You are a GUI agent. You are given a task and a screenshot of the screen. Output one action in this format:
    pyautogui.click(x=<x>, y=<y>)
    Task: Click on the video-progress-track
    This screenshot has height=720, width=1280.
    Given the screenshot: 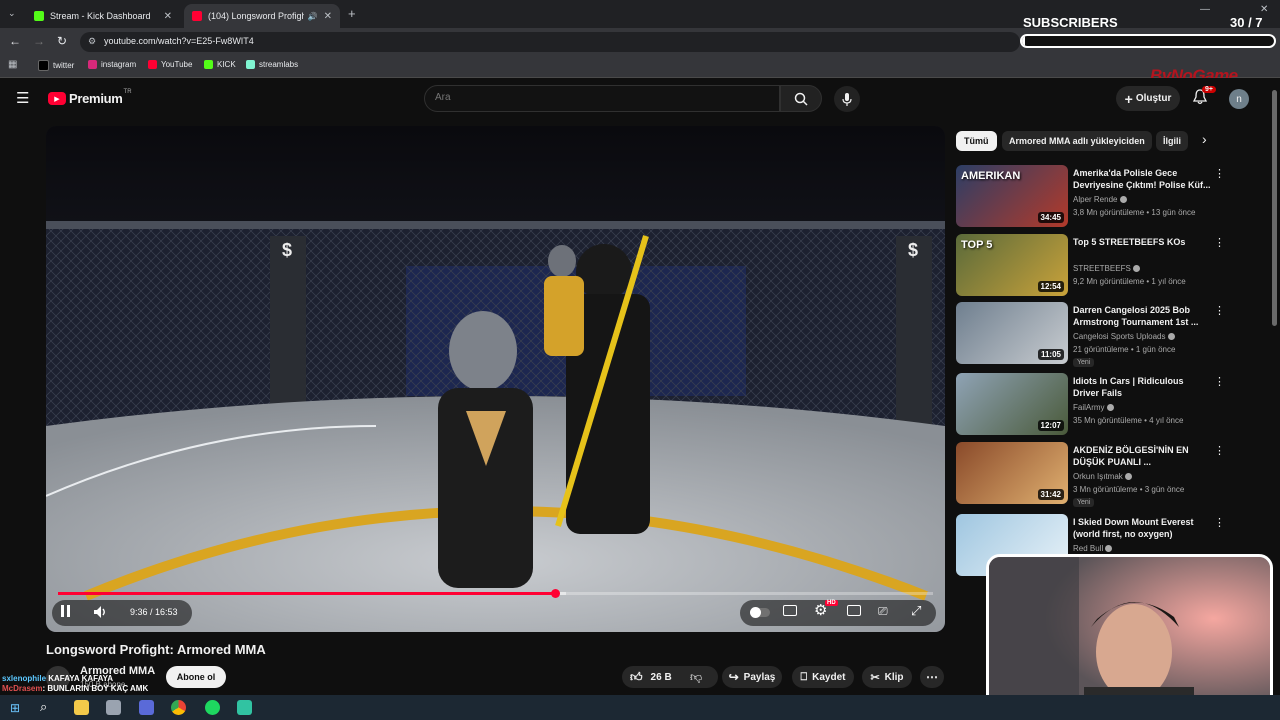 What is the action you would take?
    pyautogui.click(x=495, y=593)
    